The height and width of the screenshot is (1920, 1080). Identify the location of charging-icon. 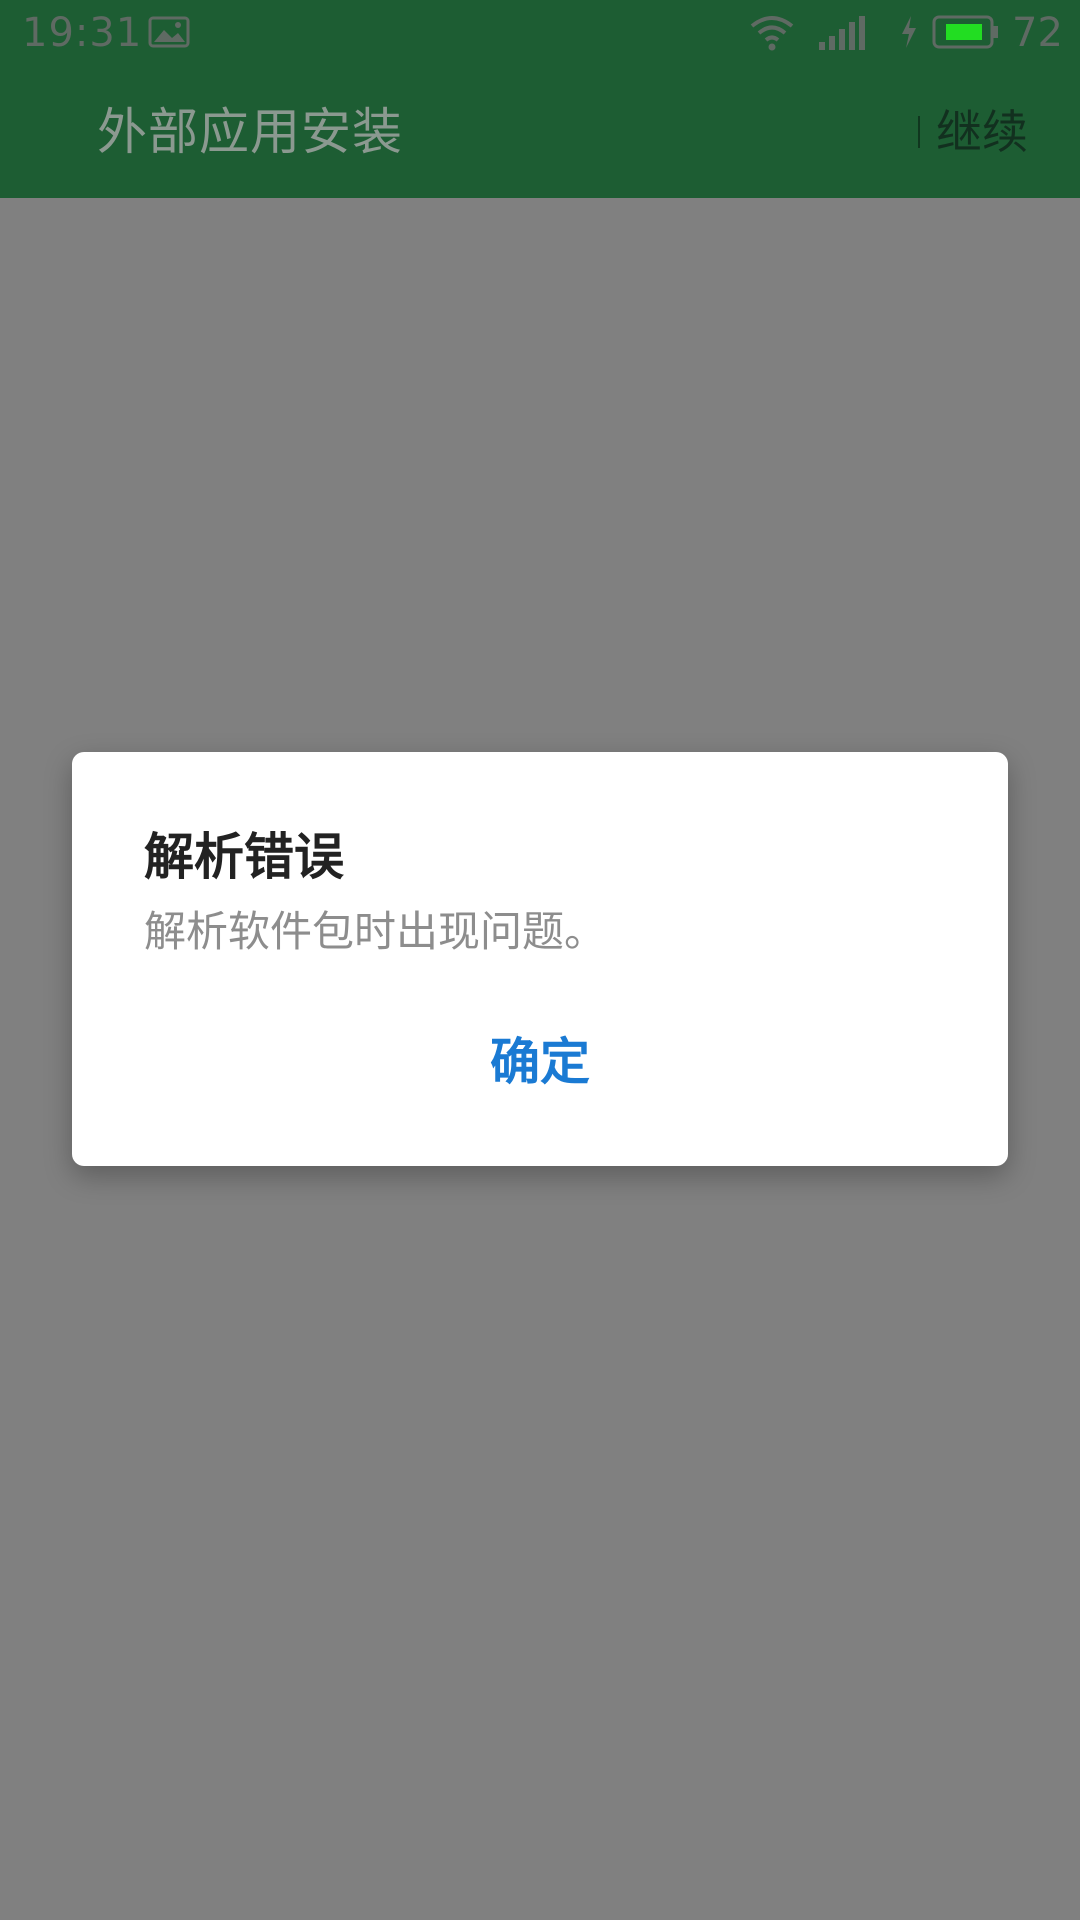
(909, 32).